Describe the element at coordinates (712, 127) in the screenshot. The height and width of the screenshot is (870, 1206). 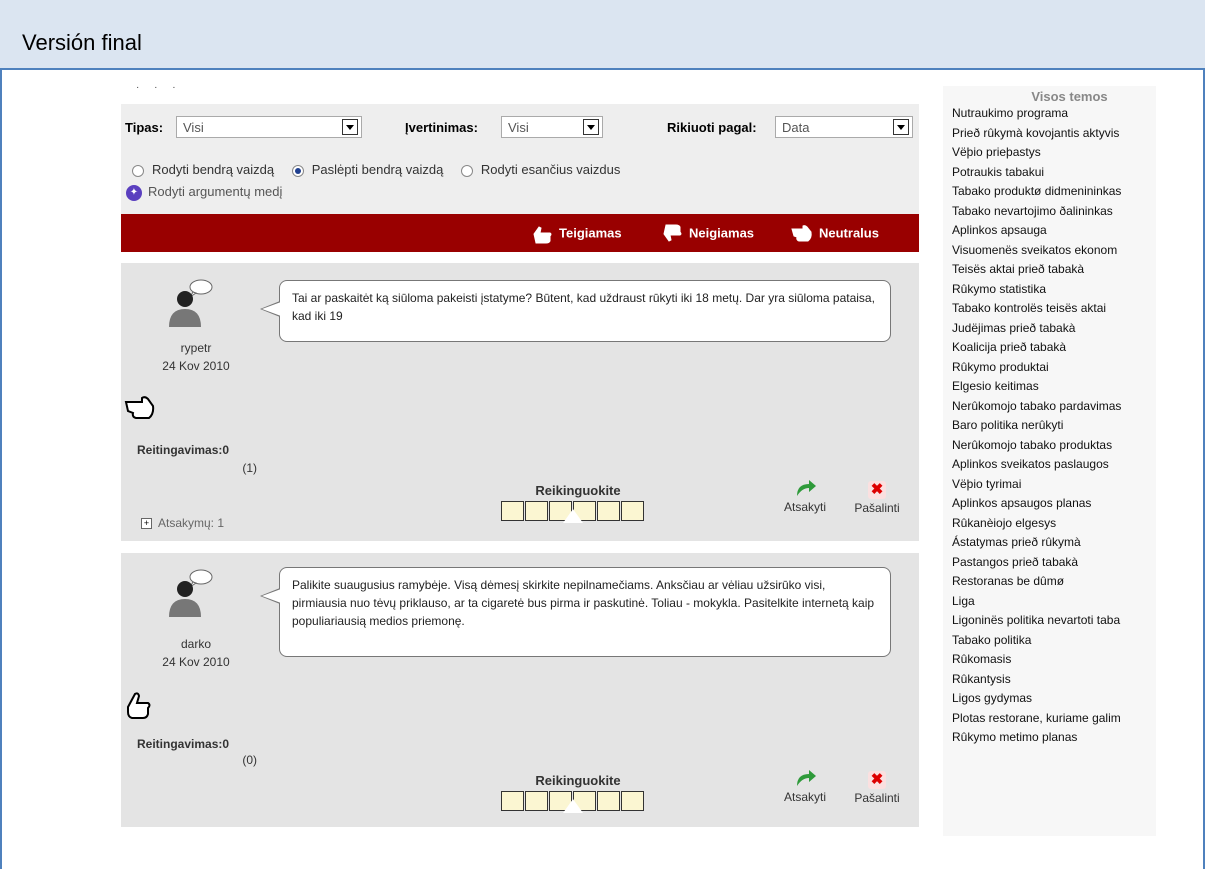
I see `sort-label: Rikiuoti pagal:` at that location.